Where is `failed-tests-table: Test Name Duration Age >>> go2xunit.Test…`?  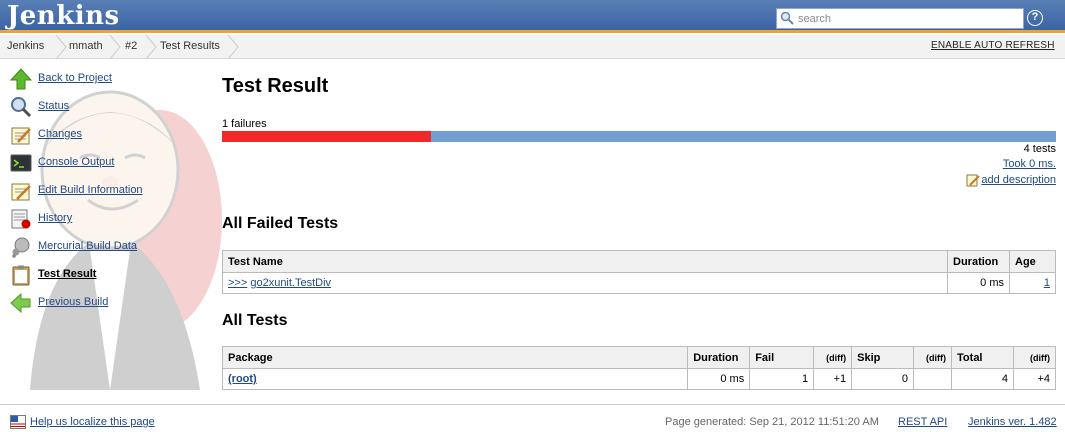 failed-tests-table: Test Name Duration Age >>> go2xunit.Test… is located at coordinates (638, 272).